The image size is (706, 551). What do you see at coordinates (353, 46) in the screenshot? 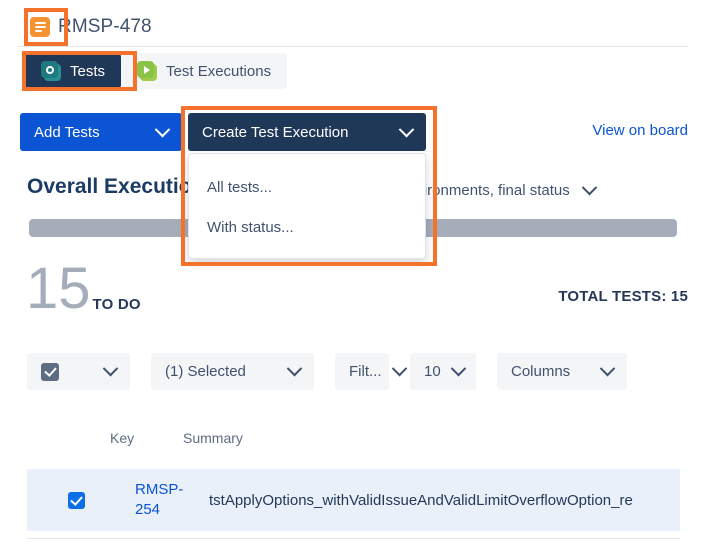
I see `header-divider` at bounding box center [353, 46].